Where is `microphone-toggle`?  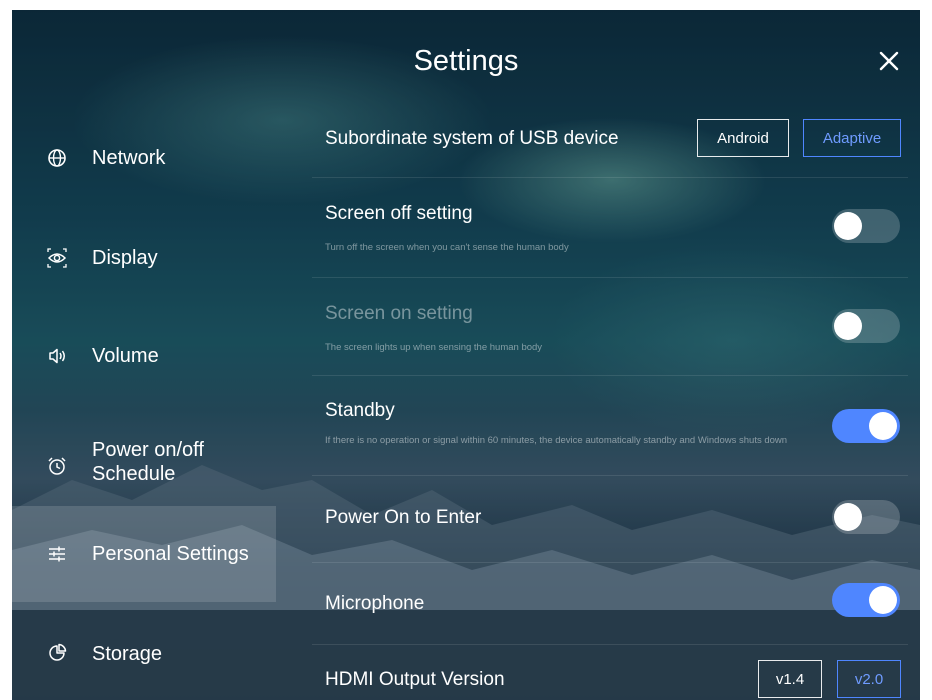
microphone-toggle is located at coordinates (866, 600).